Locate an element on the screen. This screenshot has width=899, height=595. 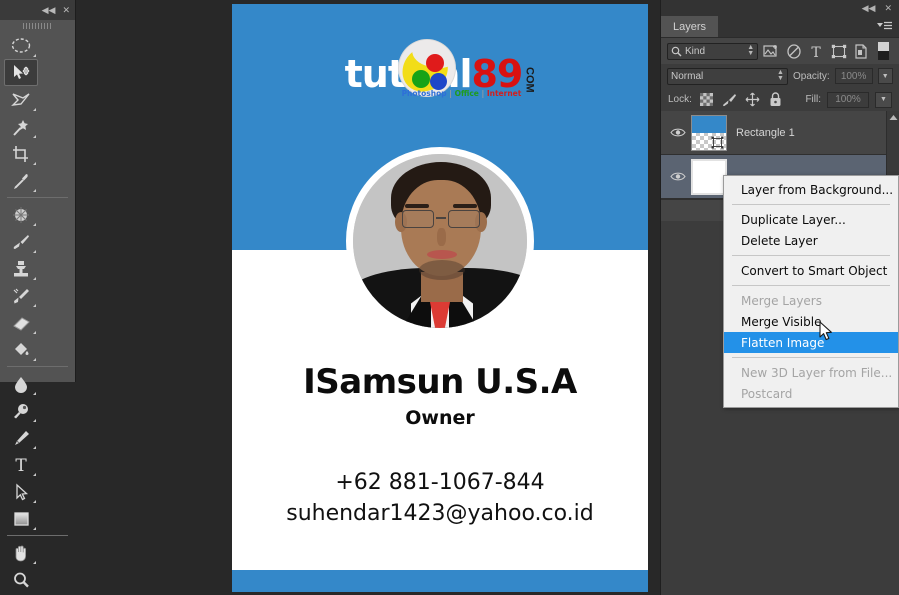
brush-tool is located at coordinates (21, 241).